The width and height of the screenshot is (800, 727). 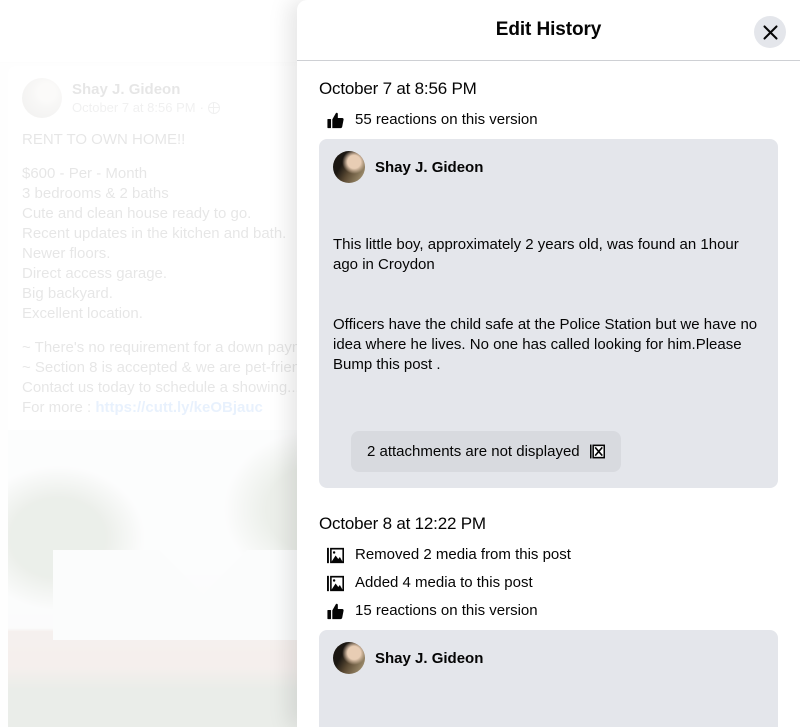 What do you see at coordinates (444, 582) in the screenshot?
I see `change-text: Added 4 media to this post` at bounding box center [444, 582].